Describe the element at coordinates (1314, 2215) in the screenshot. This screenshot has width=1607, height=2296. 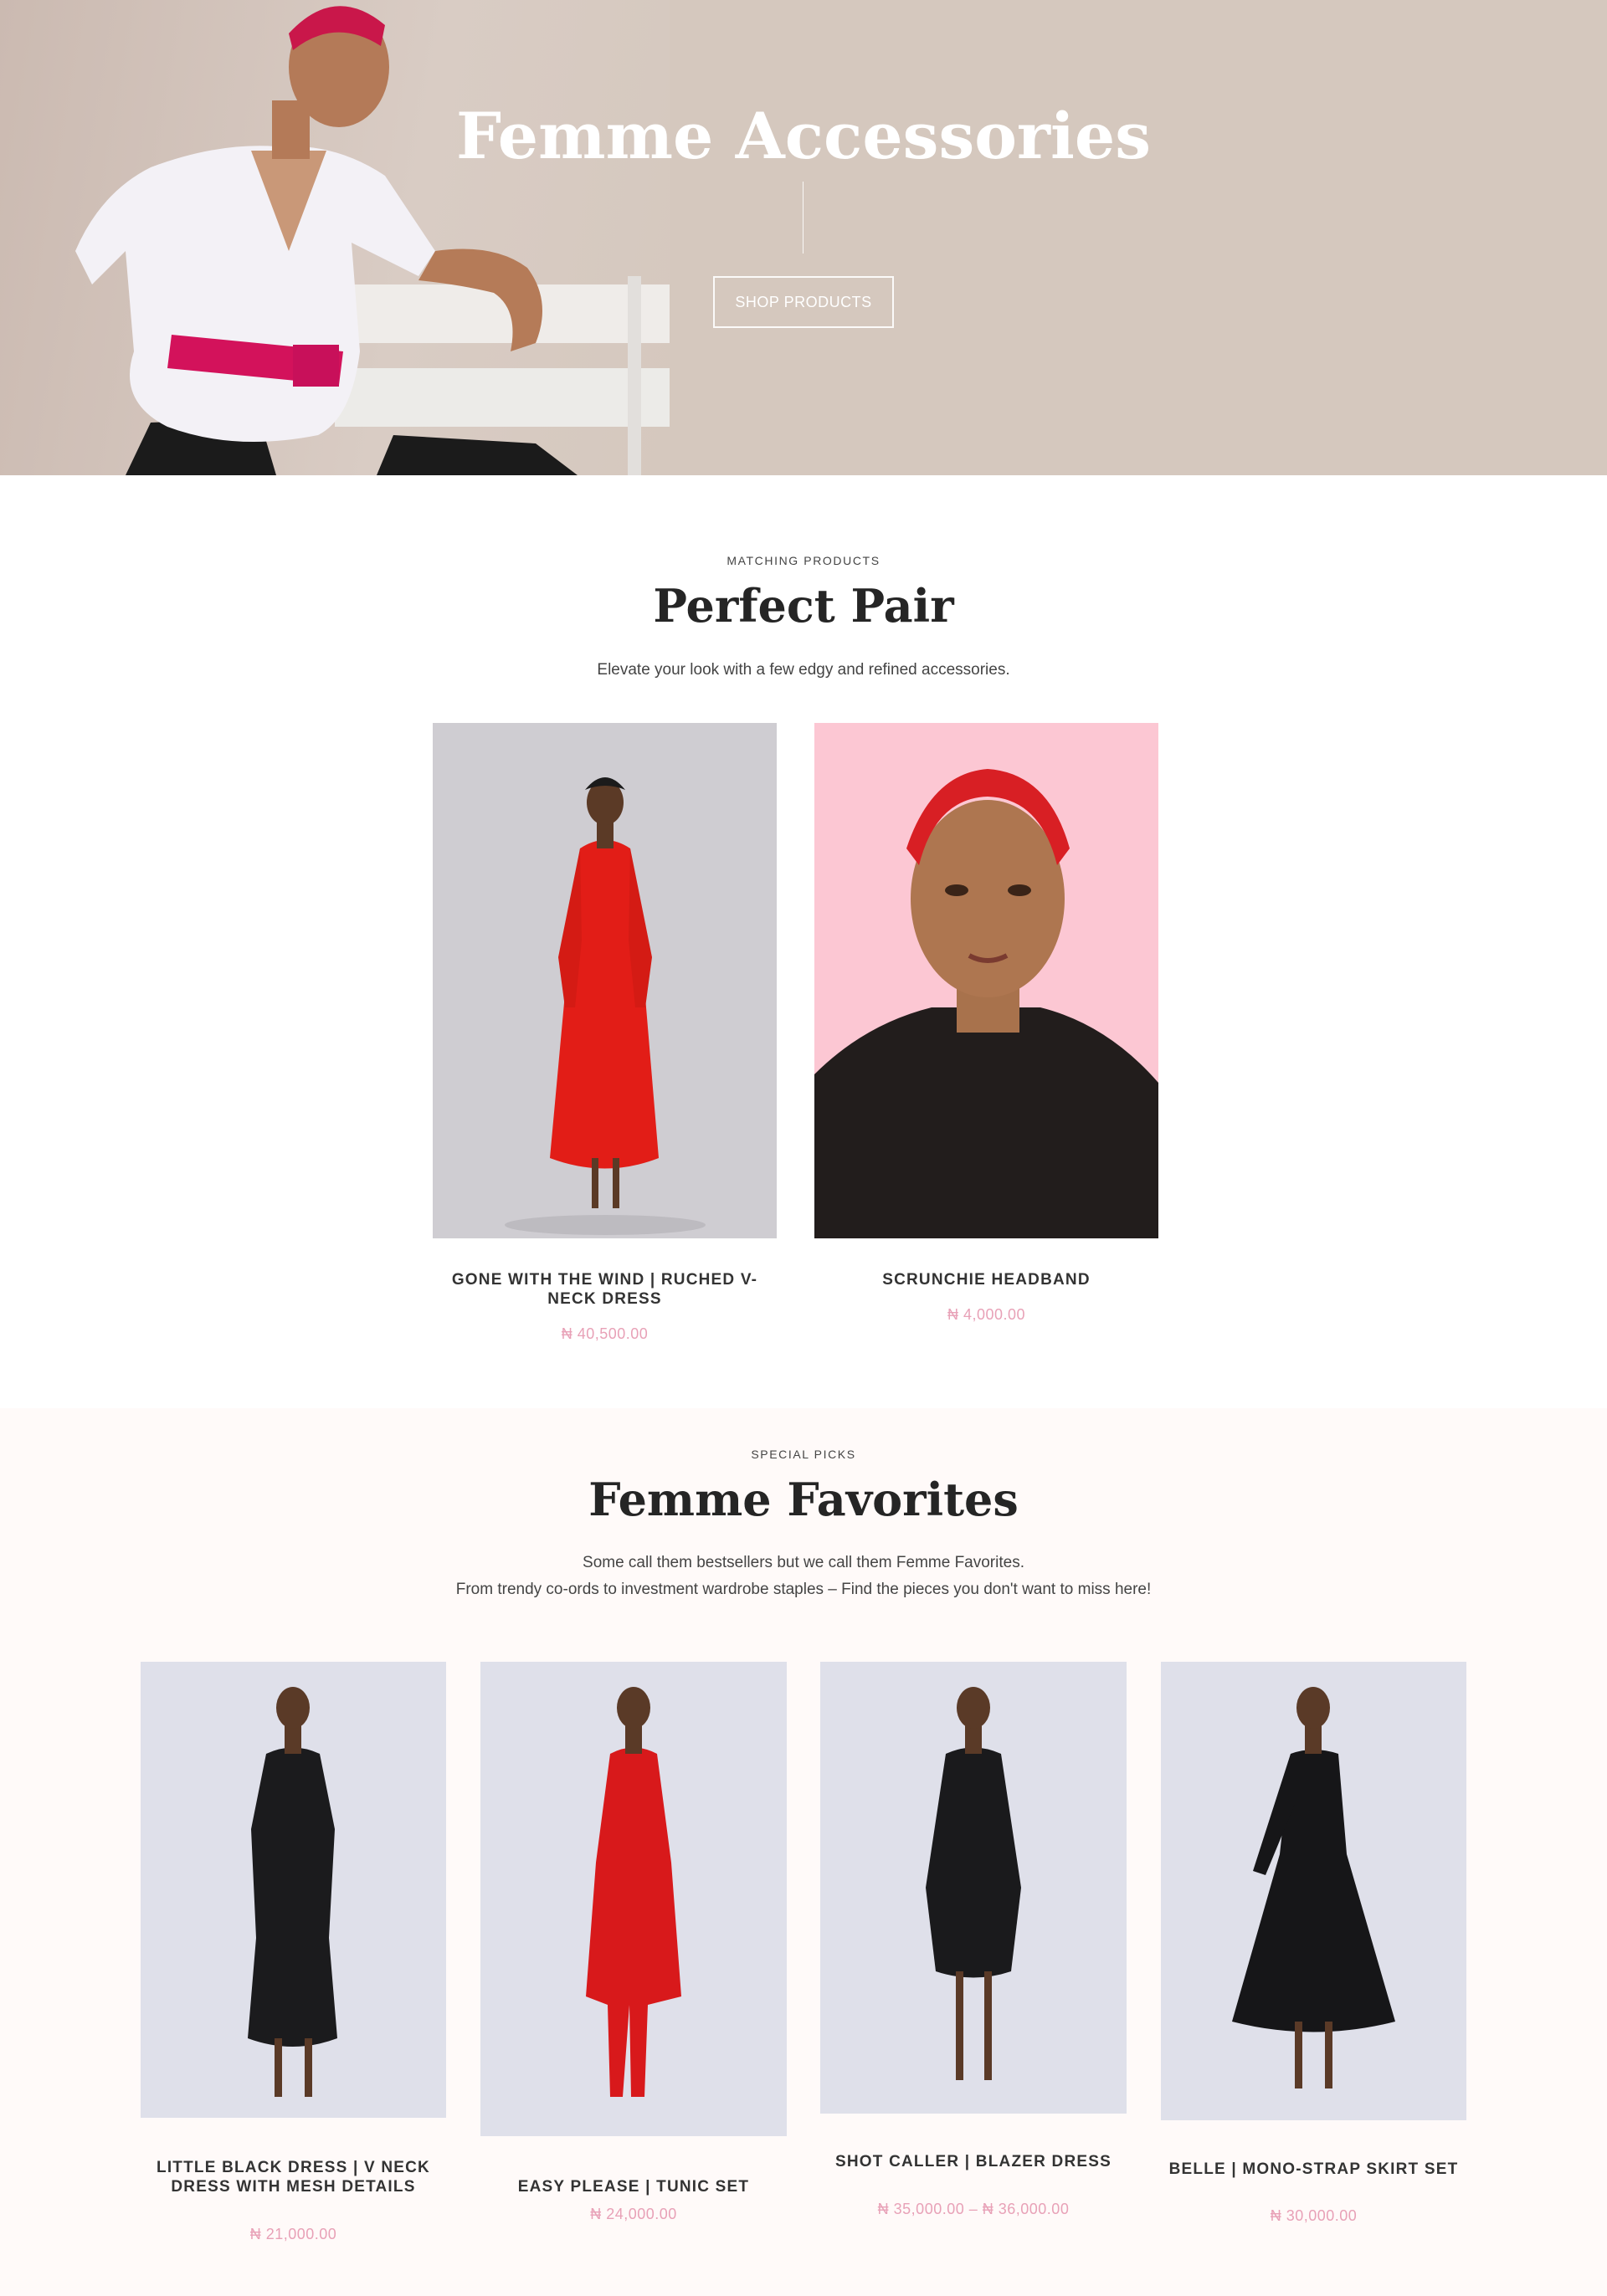
I see `product-price: ₦ 30,000.00` at that location.